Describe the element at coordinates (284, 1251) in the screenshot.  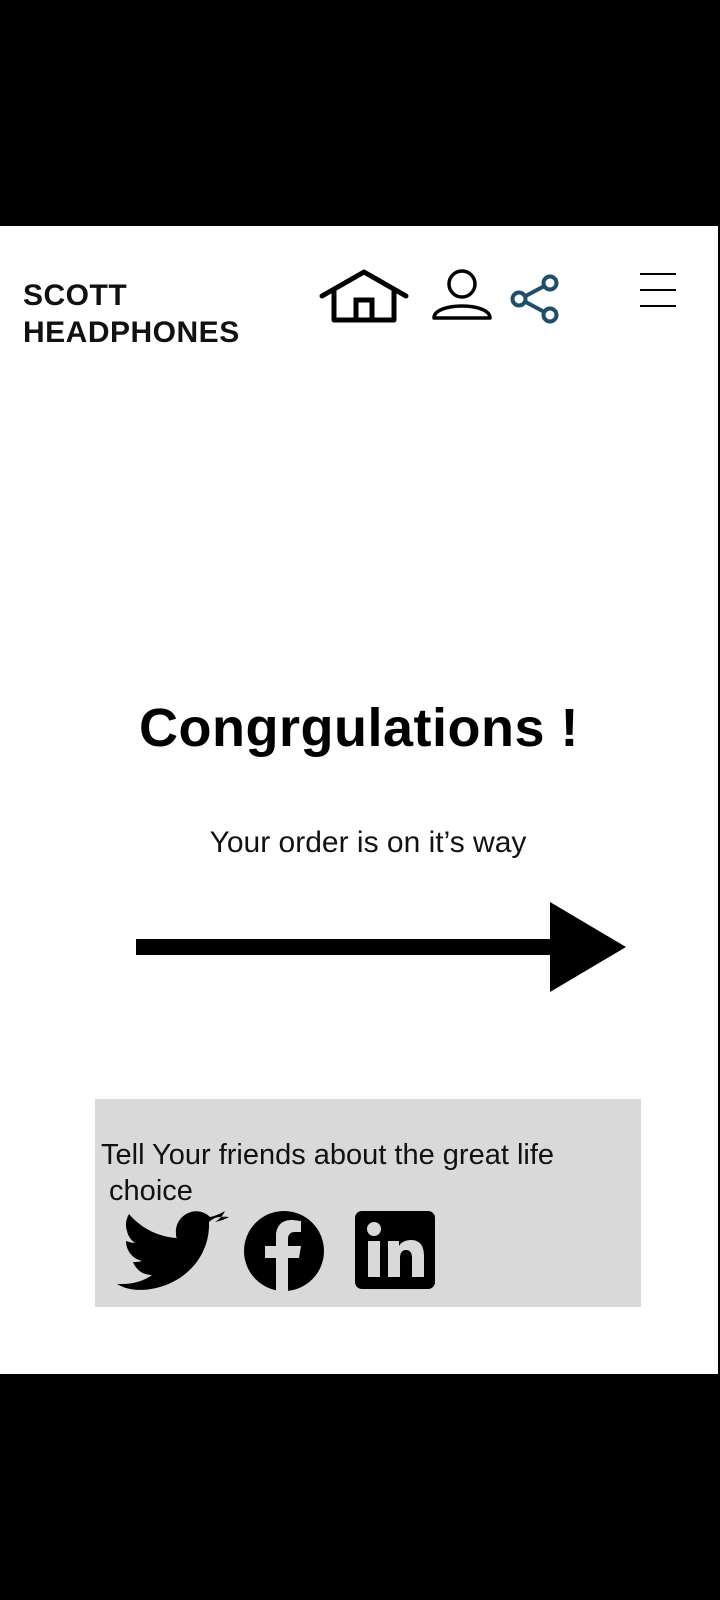
I see `facebook-icon` at that location.